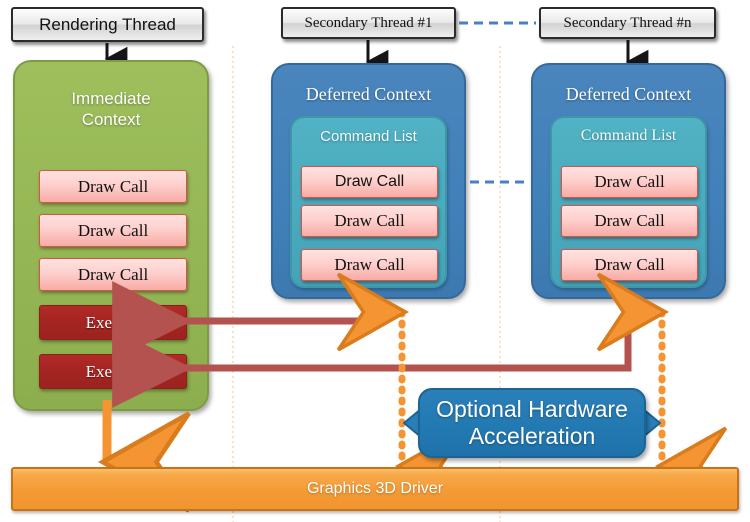 The height and width of the screenshot is (522, 750). I want to click on thread-box-secondary-1: Secondary Thread #1, so click(368, 23).